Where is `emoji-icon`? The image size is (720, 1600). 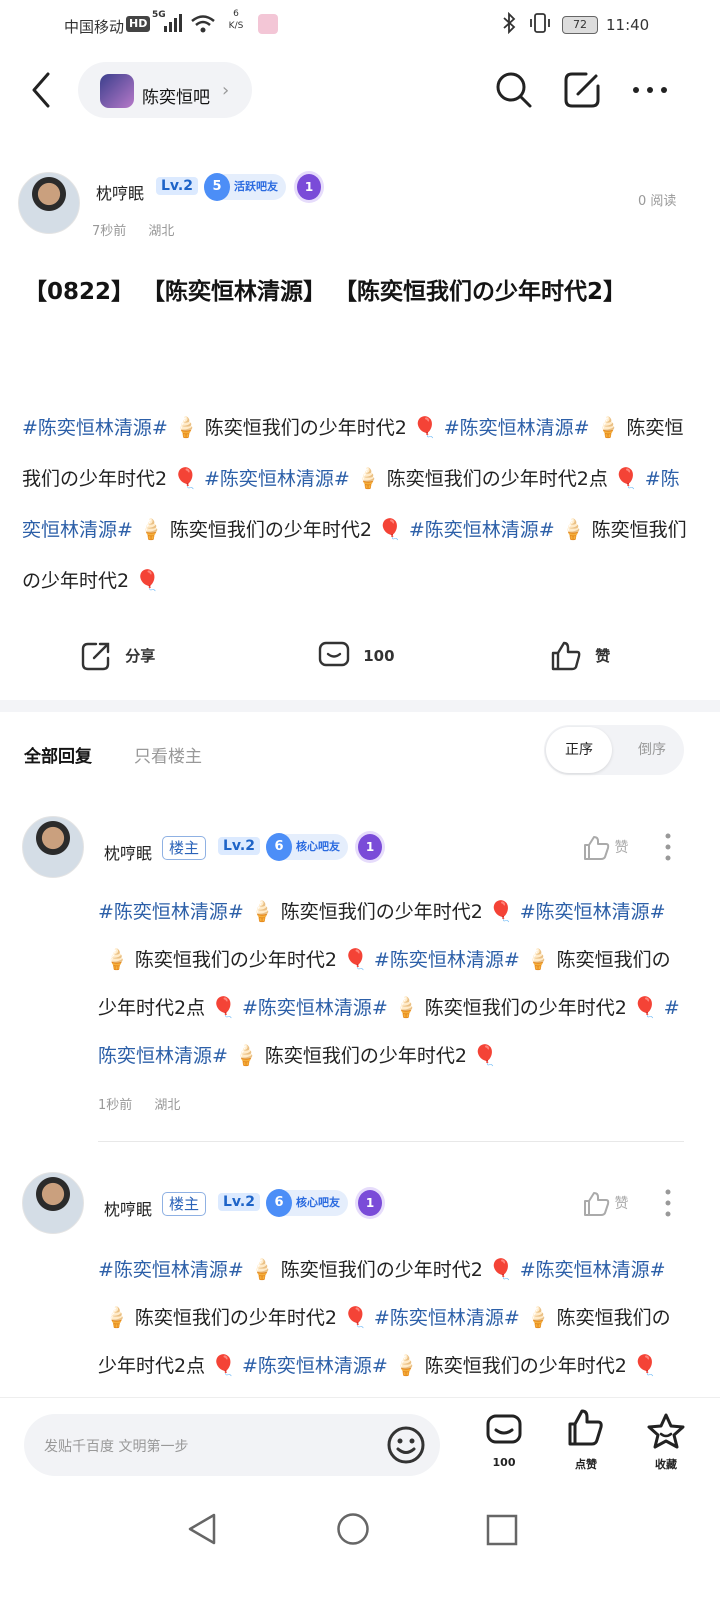 emoji-icon is located at coordinates (406, 1445).